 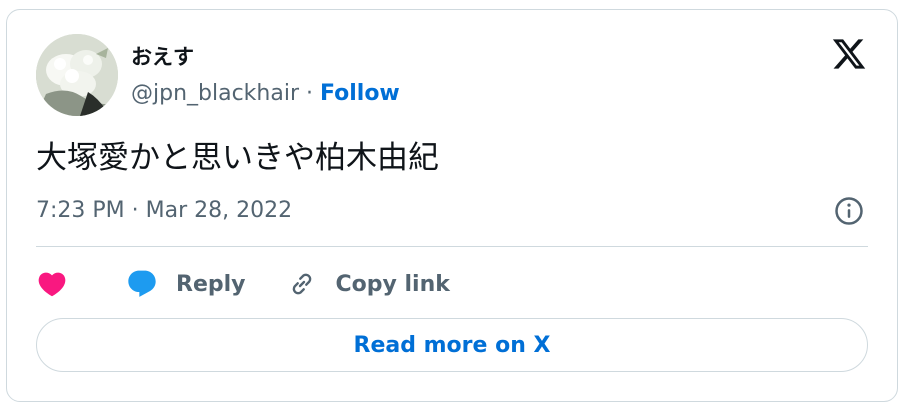 What do you see at coordinates (360, 93) in the screenshot?
I see `follow-button: Follow` at bounding box center [360, 93].